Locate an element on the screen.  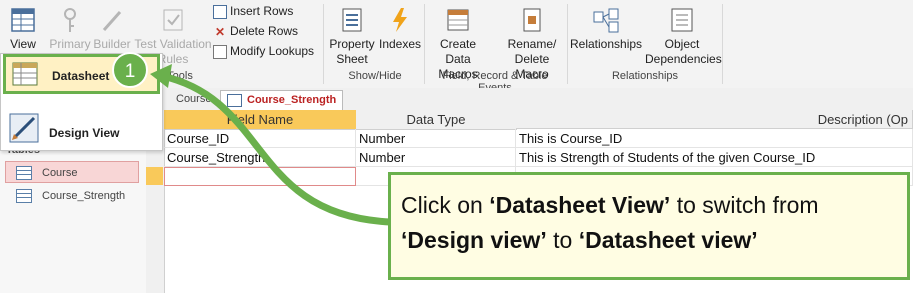
callout-bold-text: ‘Design view’ is located at coordinates (474, 240).